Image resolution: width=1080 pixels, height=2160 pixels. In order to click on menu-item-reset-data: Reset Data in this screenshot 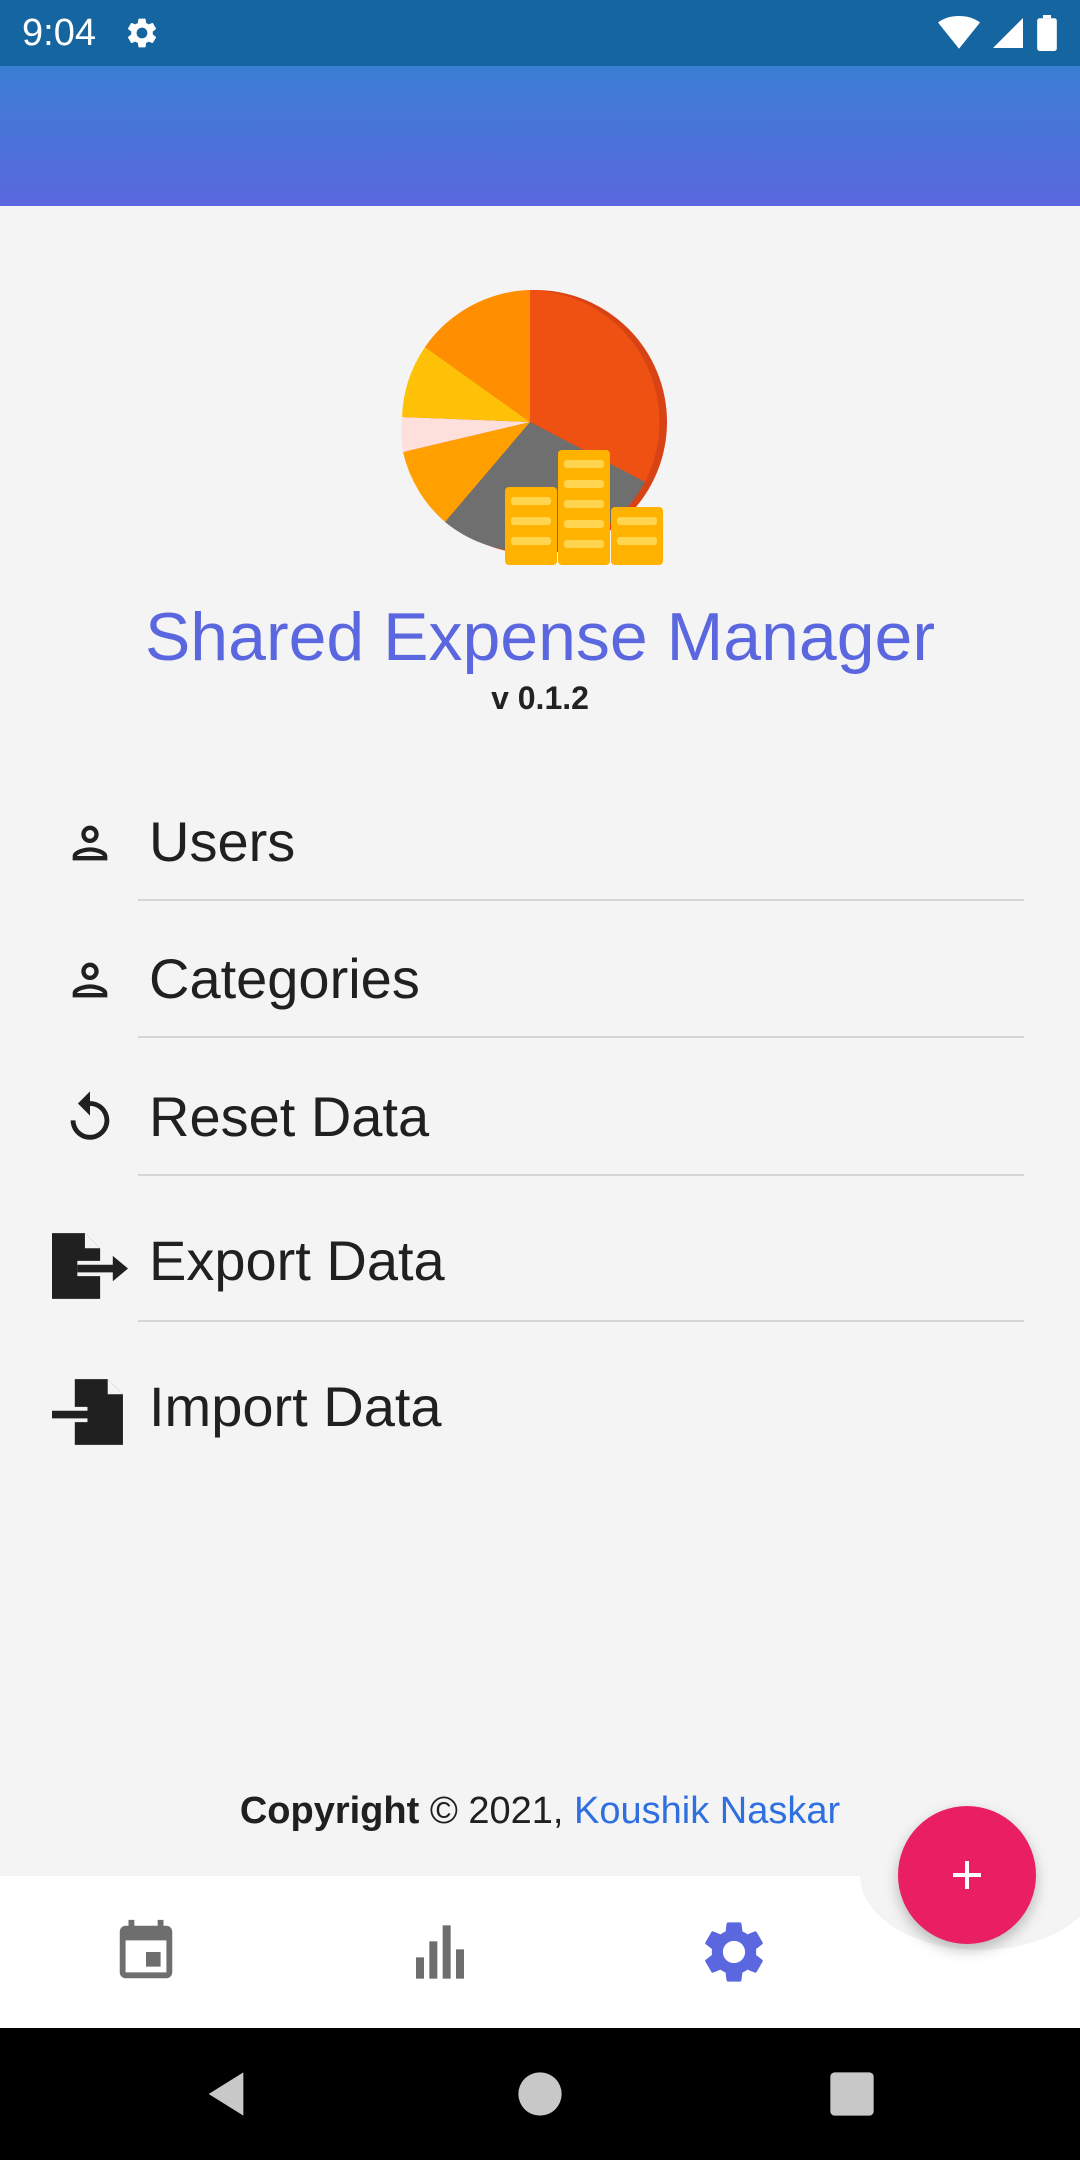, I will do `click(540, 1120)`.